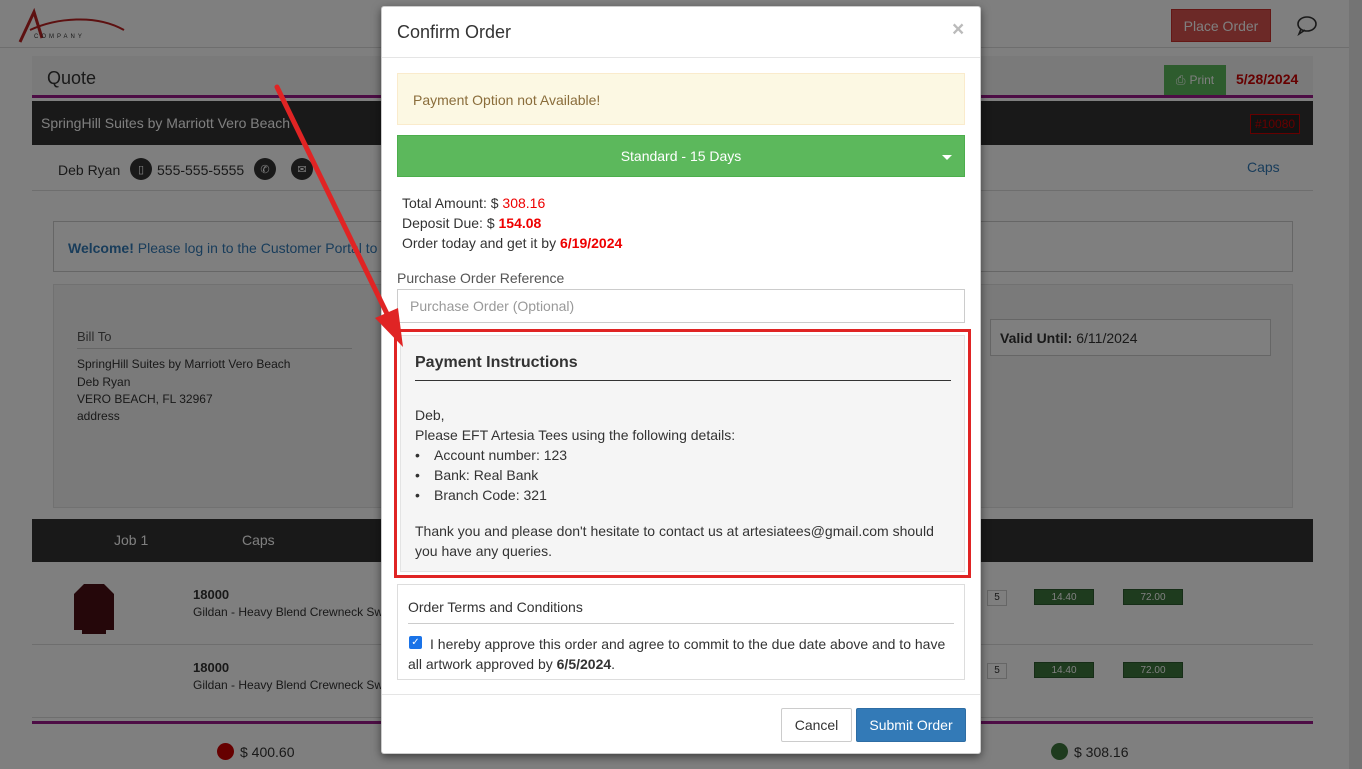 This screenshot has width=1362, height=769. Describe the element at coordinates (490, 495) in the screenshot. I see `payment-detail-text: Branch Code: 321` at that location.